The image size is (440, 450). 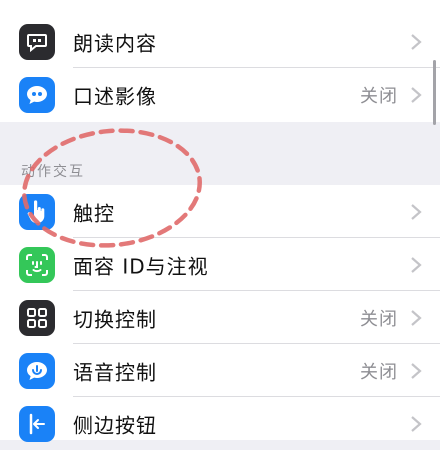 What do you see at coordinates (220, 317) in the screenshot?
I see `row-switch-control: 切换控制 关闭` at bounding box center [220, 317].